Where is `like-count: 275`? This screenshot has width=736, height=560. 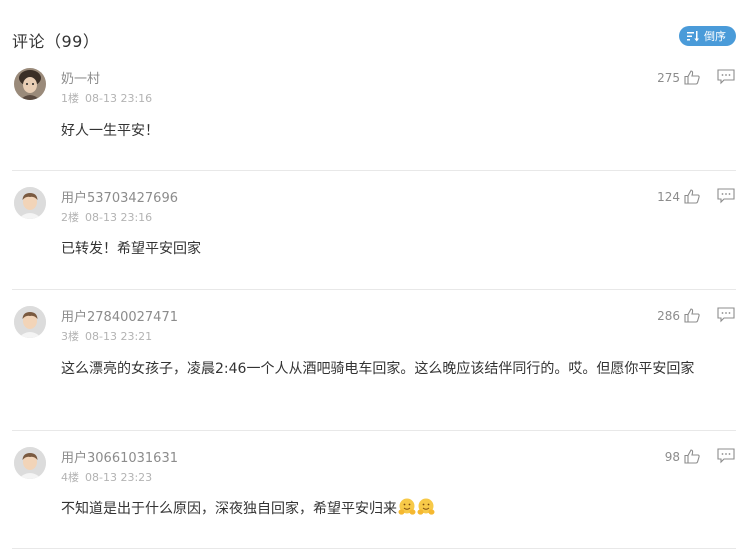 like-count: 275 is located at coordinates (668, 77).